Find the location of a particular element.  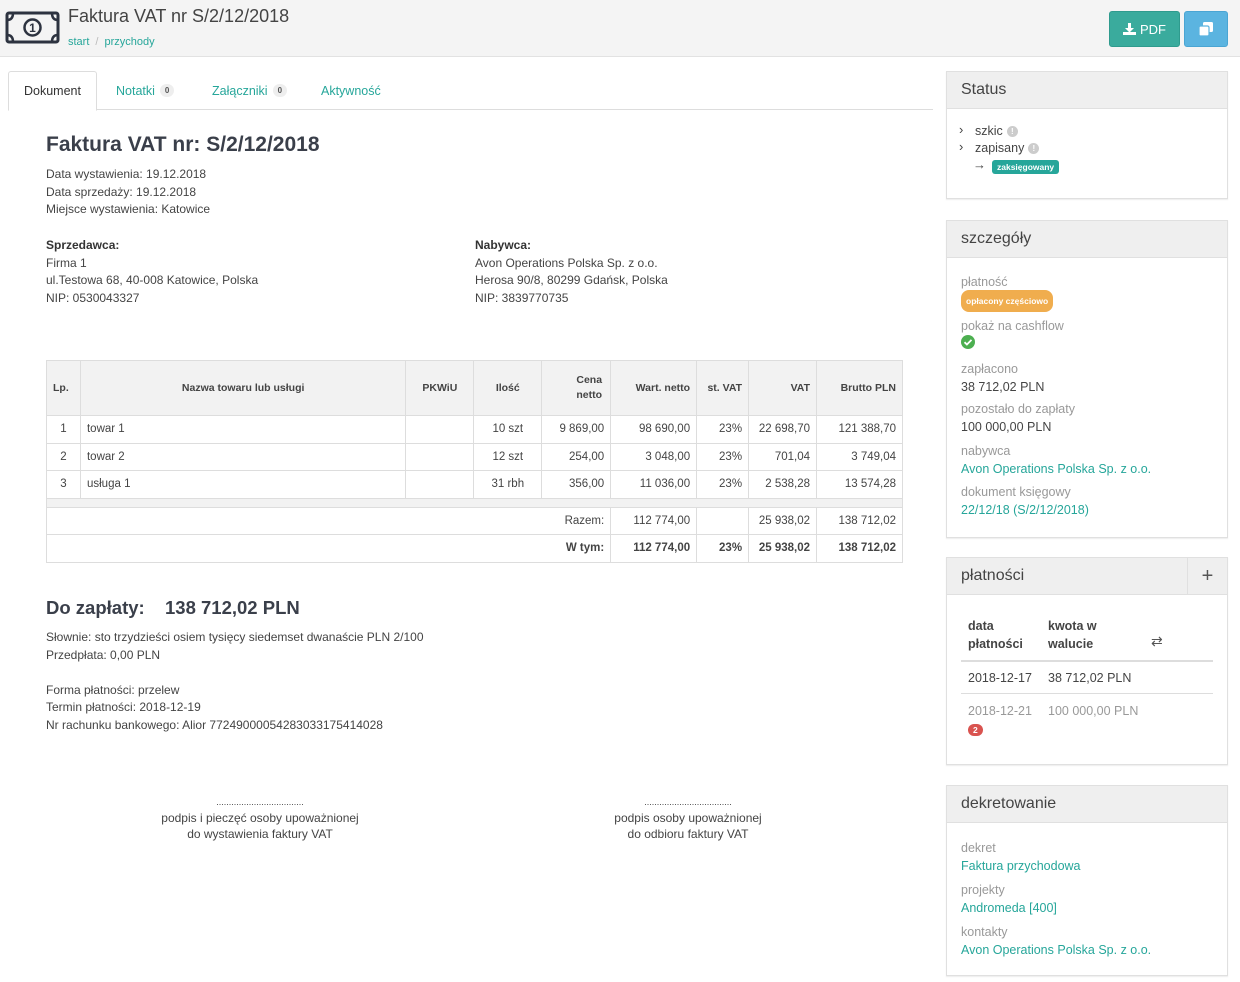

accounting-doc-link: 22/12/18 (S/2/12/2018) is located at coordinates (1094, 510).